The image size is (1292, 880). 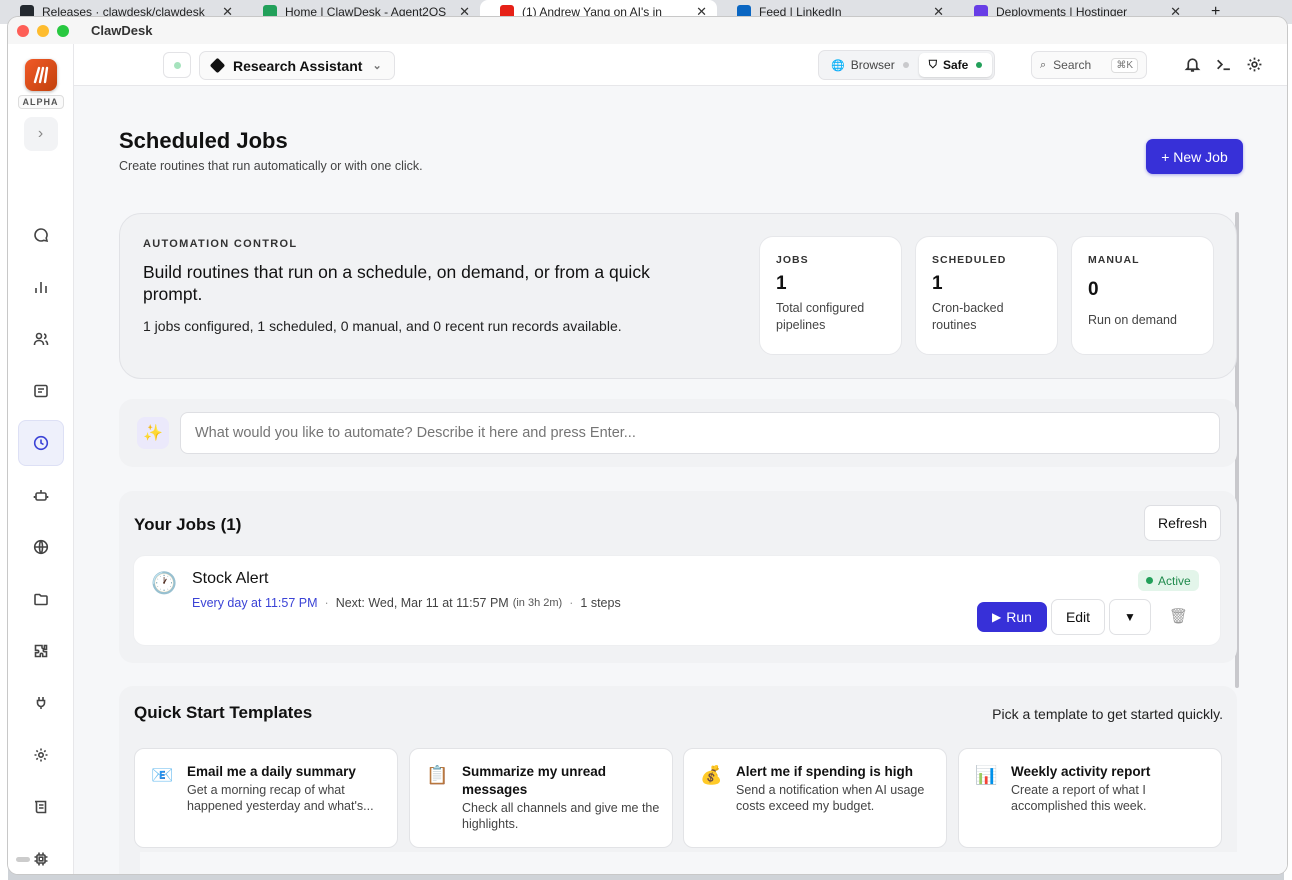 I want to click on triangle-down-icon: ▼, so click(x=1130, y=617).